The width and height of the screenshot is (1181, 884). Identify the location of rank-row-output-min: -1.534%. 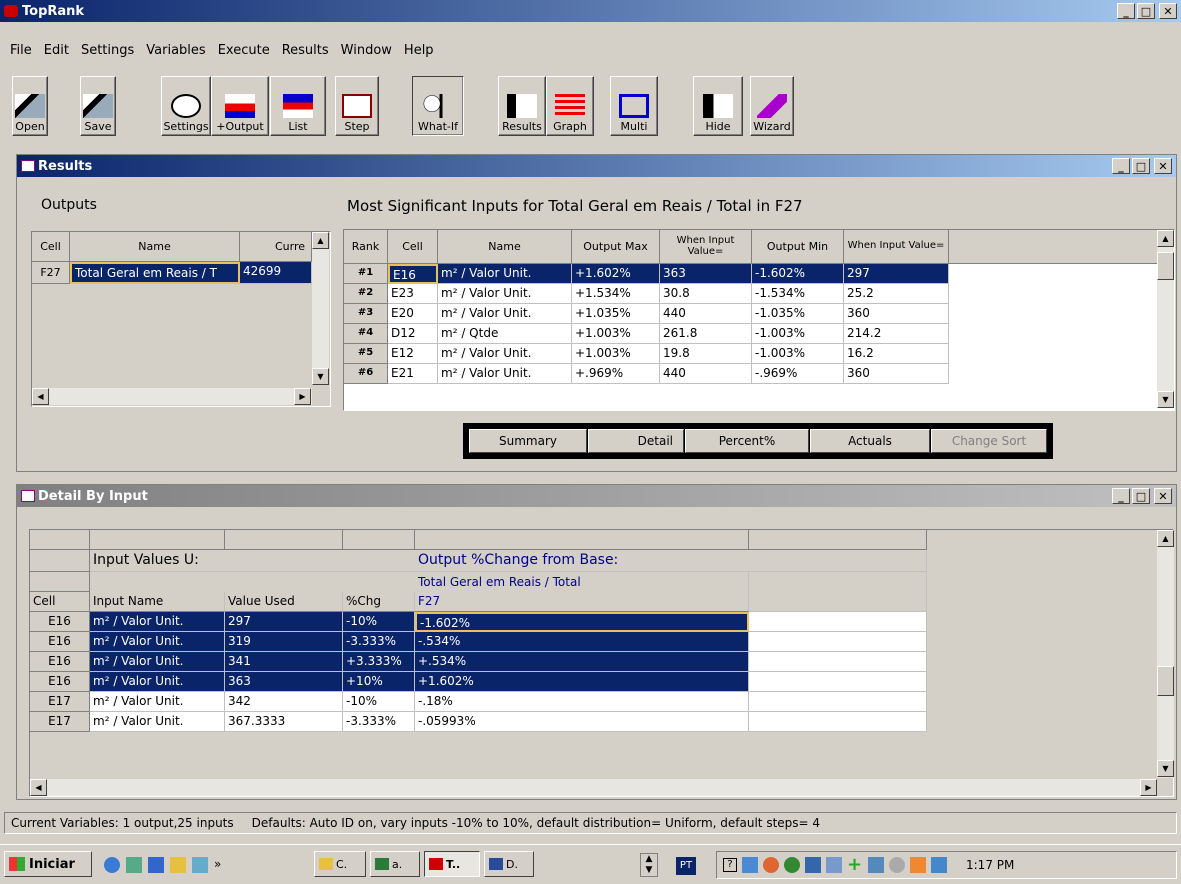
(798, 294).